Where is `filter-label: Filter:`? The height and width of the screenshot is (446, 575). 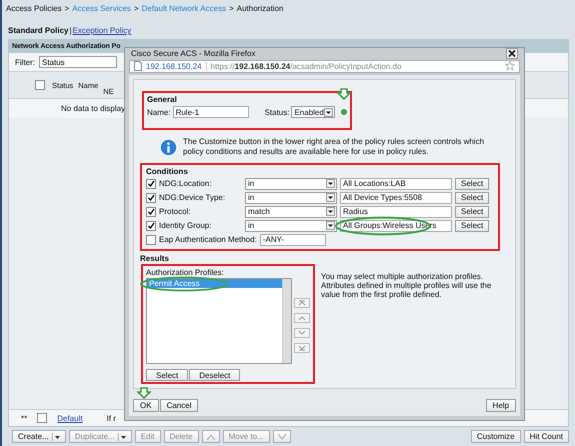
filter-label: Filter: is located at coordinates (25, 62).